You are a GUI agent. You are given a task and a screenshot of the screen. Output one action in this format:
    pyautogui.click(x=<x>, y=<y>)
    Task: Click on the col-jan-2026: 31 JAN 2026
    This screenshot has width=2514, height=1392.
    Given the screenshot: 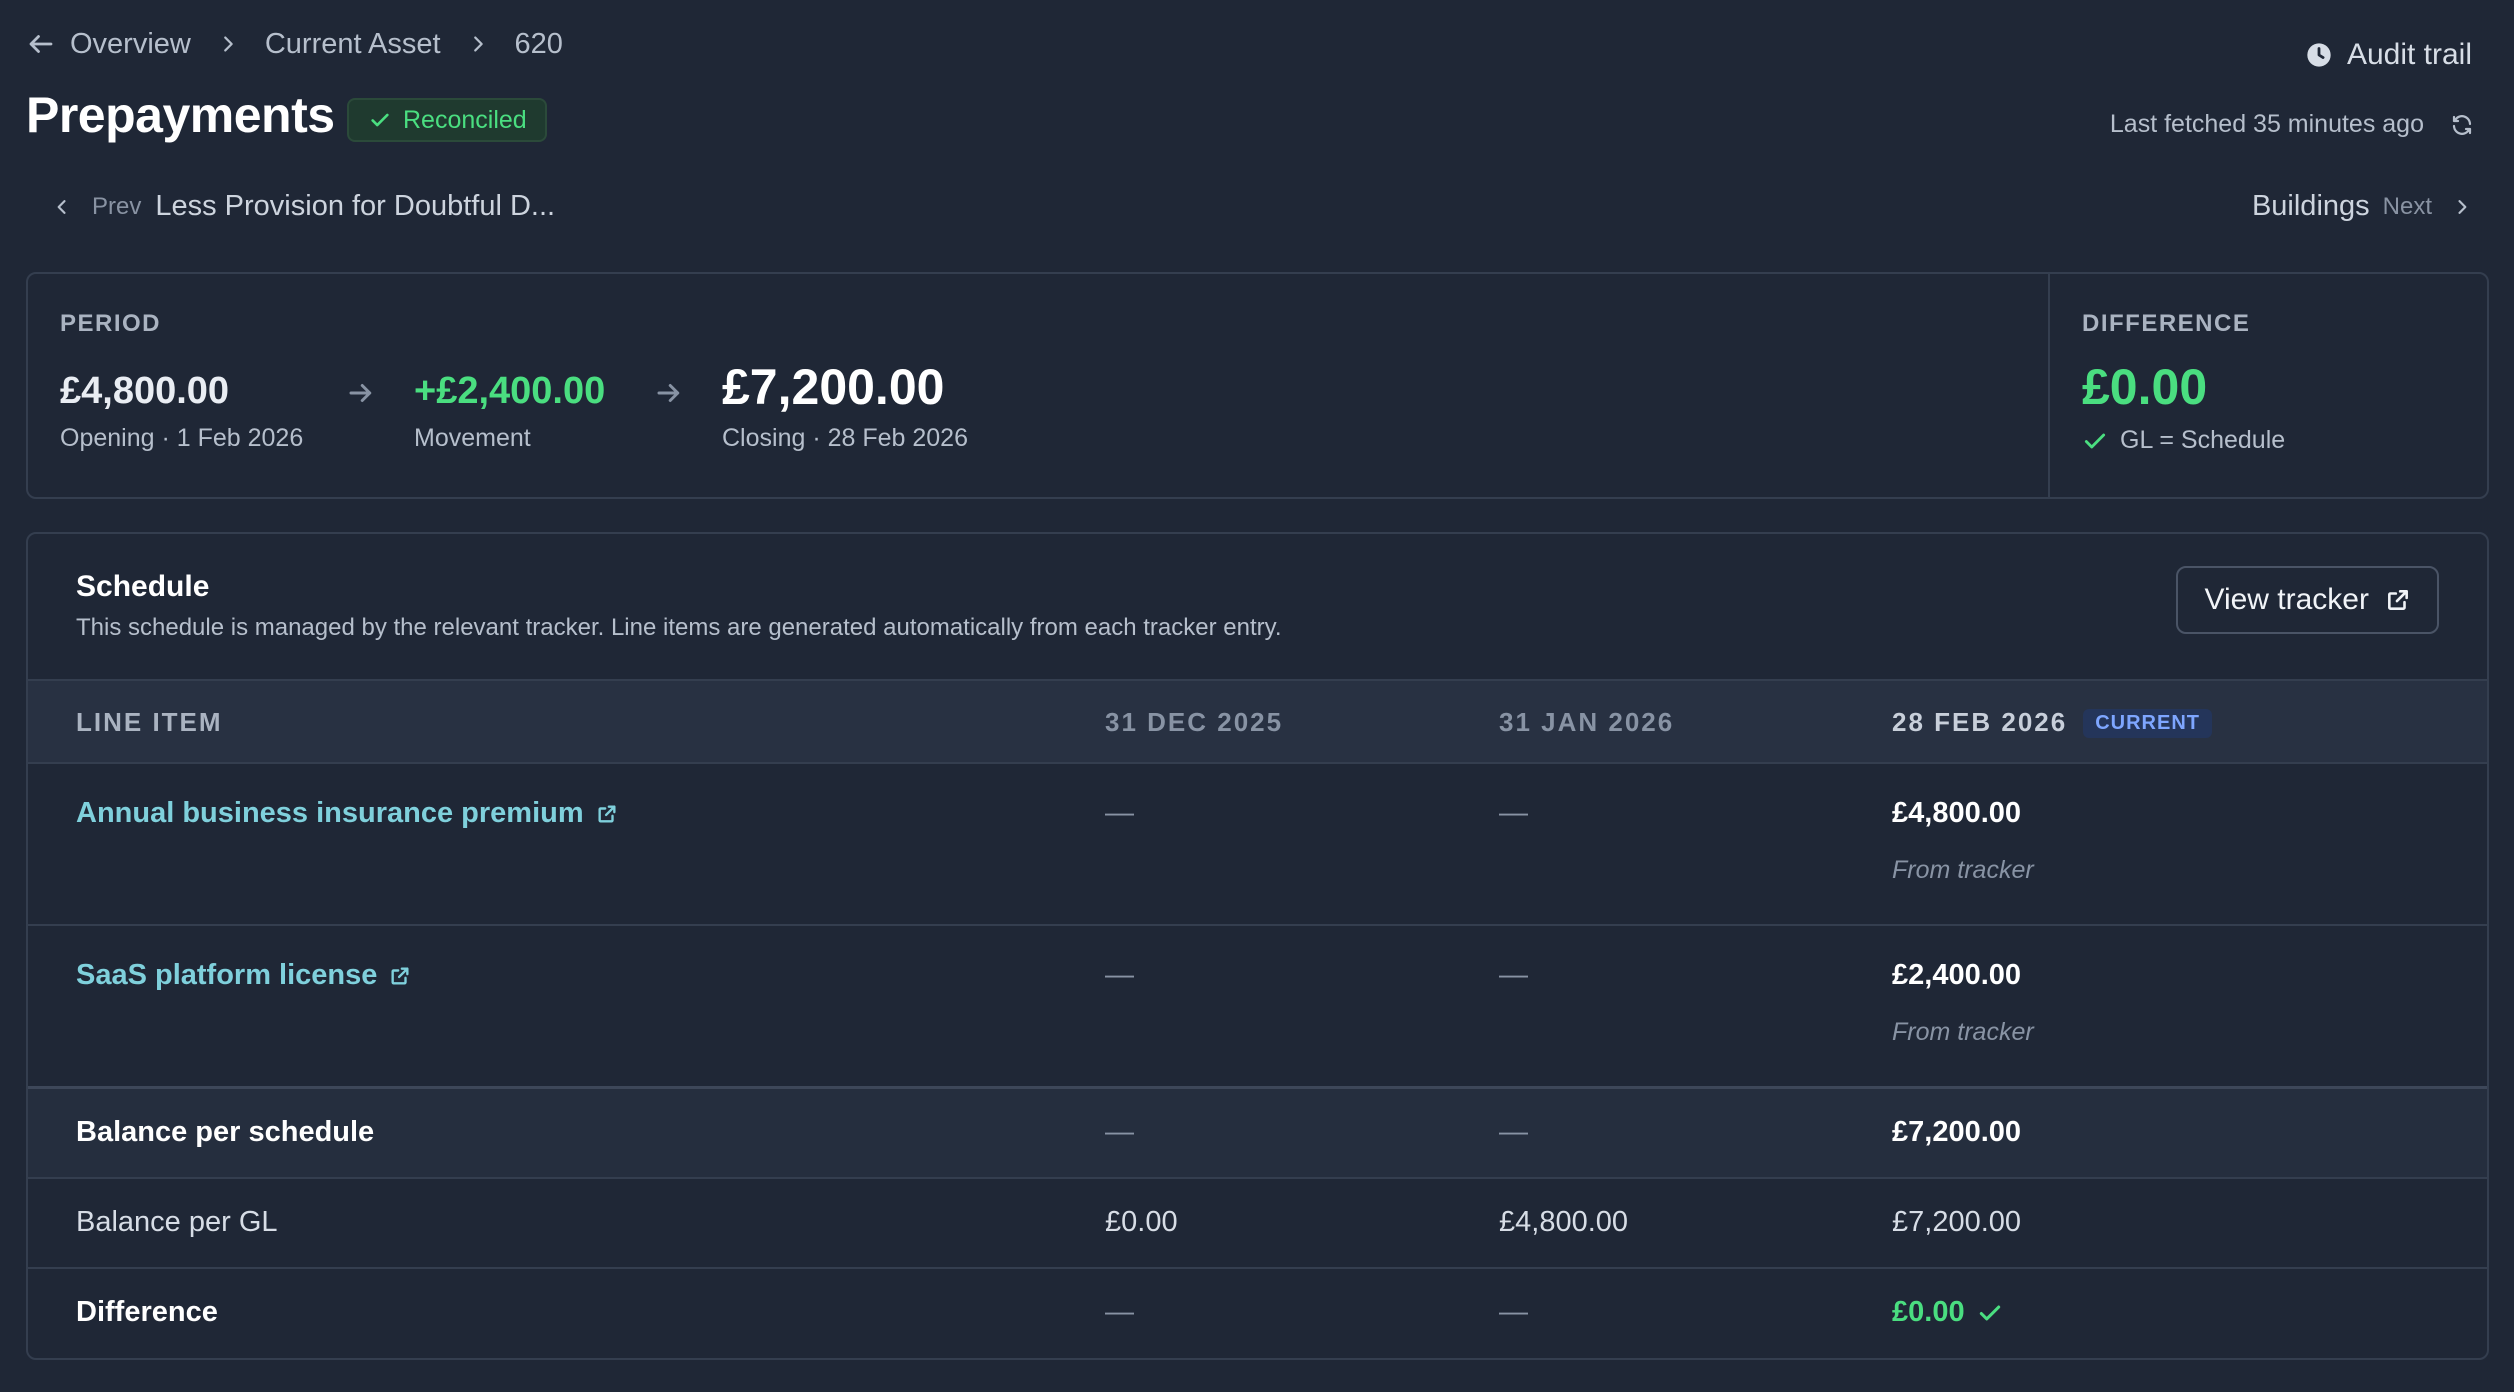 What is the action you would take?
    pyautogui.click(x=1587, y=722)
    